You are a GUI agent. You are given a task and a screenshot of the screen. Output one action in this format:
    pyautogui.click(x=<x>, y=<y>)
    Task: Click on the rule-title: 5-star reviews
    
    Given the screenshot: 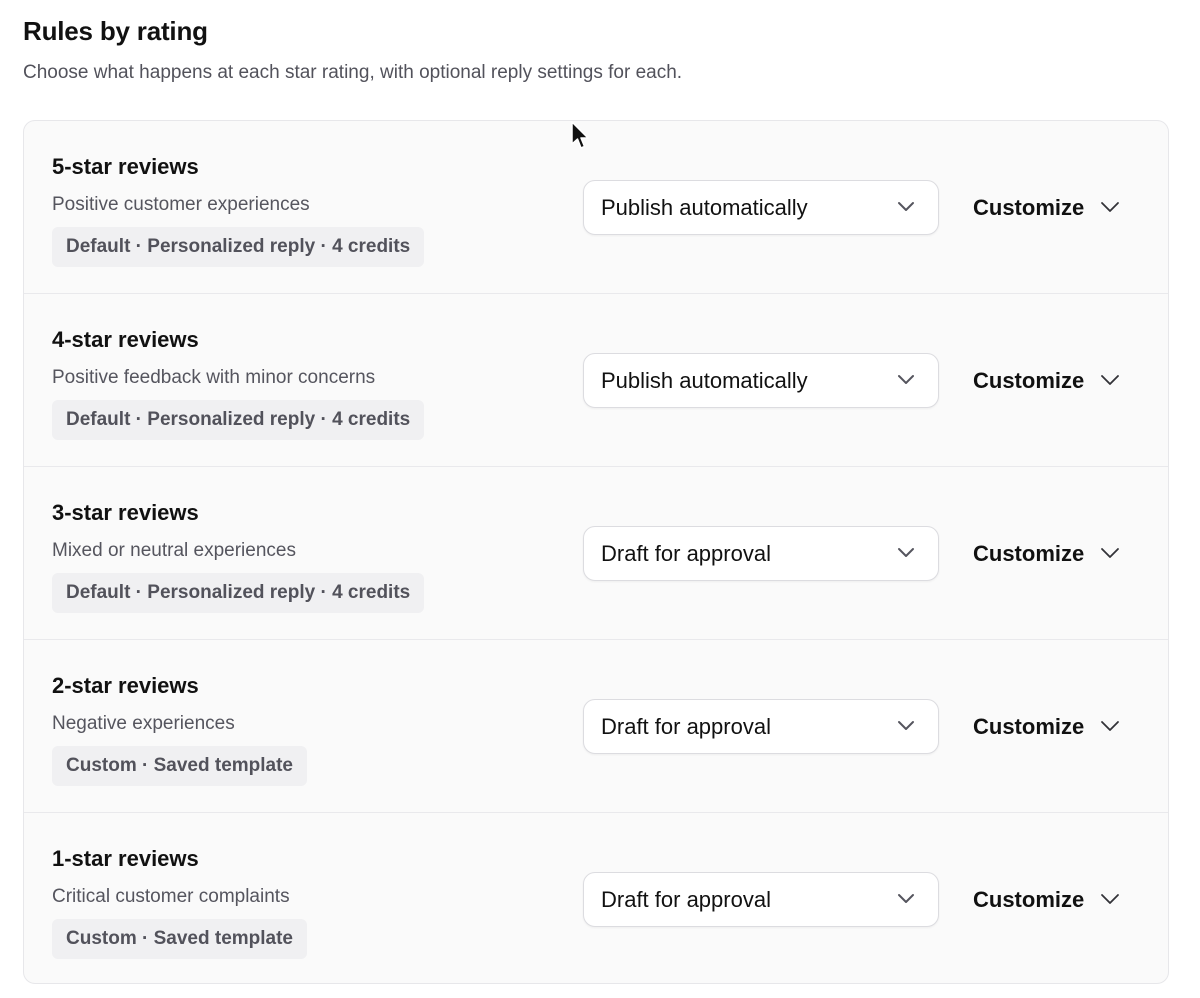 What is the action you would take?
    pyautogui.click(x=125, y=166)
    